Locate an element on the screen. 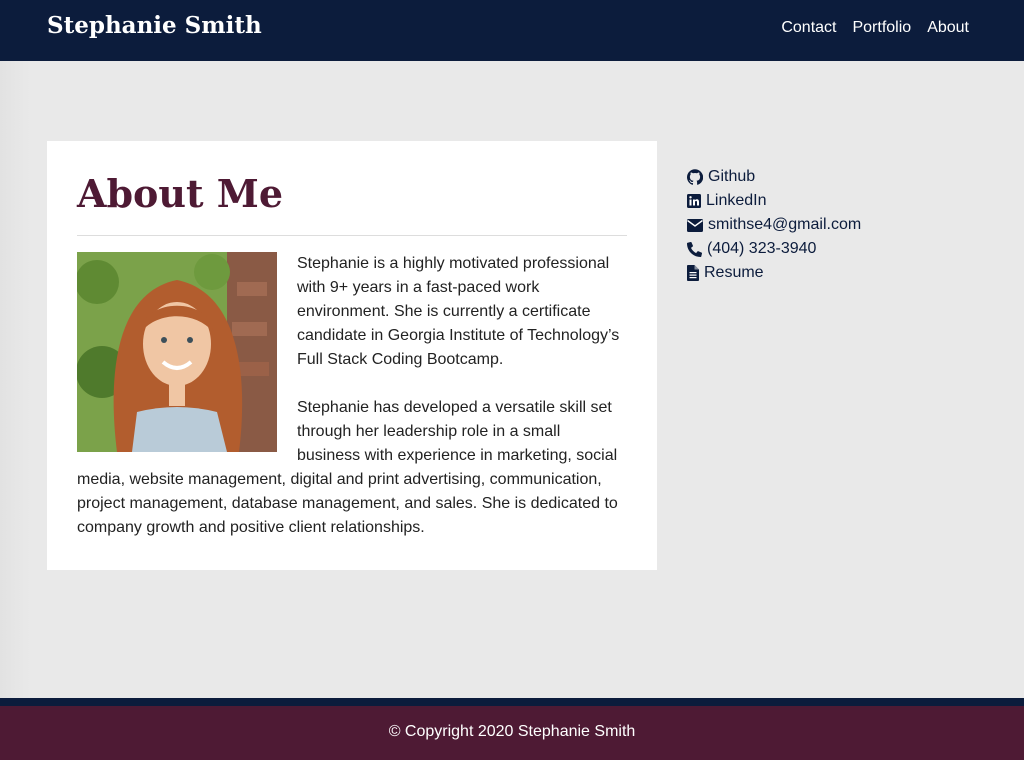 This screenshot has width=1024, height=760. email-label: smithse4@gmail.com is located at coordinates (785, 224).